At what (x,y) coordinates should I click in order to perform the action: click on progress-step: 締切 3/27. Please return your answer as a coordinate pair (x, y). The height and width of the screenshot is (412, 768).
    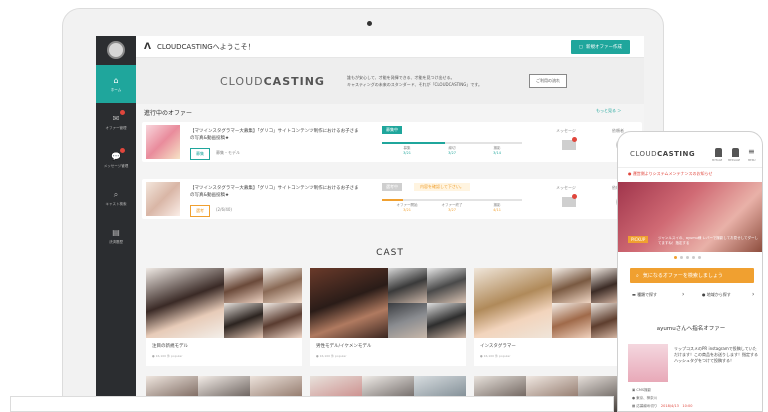
    Looking at the image, I should click on (452, 150).